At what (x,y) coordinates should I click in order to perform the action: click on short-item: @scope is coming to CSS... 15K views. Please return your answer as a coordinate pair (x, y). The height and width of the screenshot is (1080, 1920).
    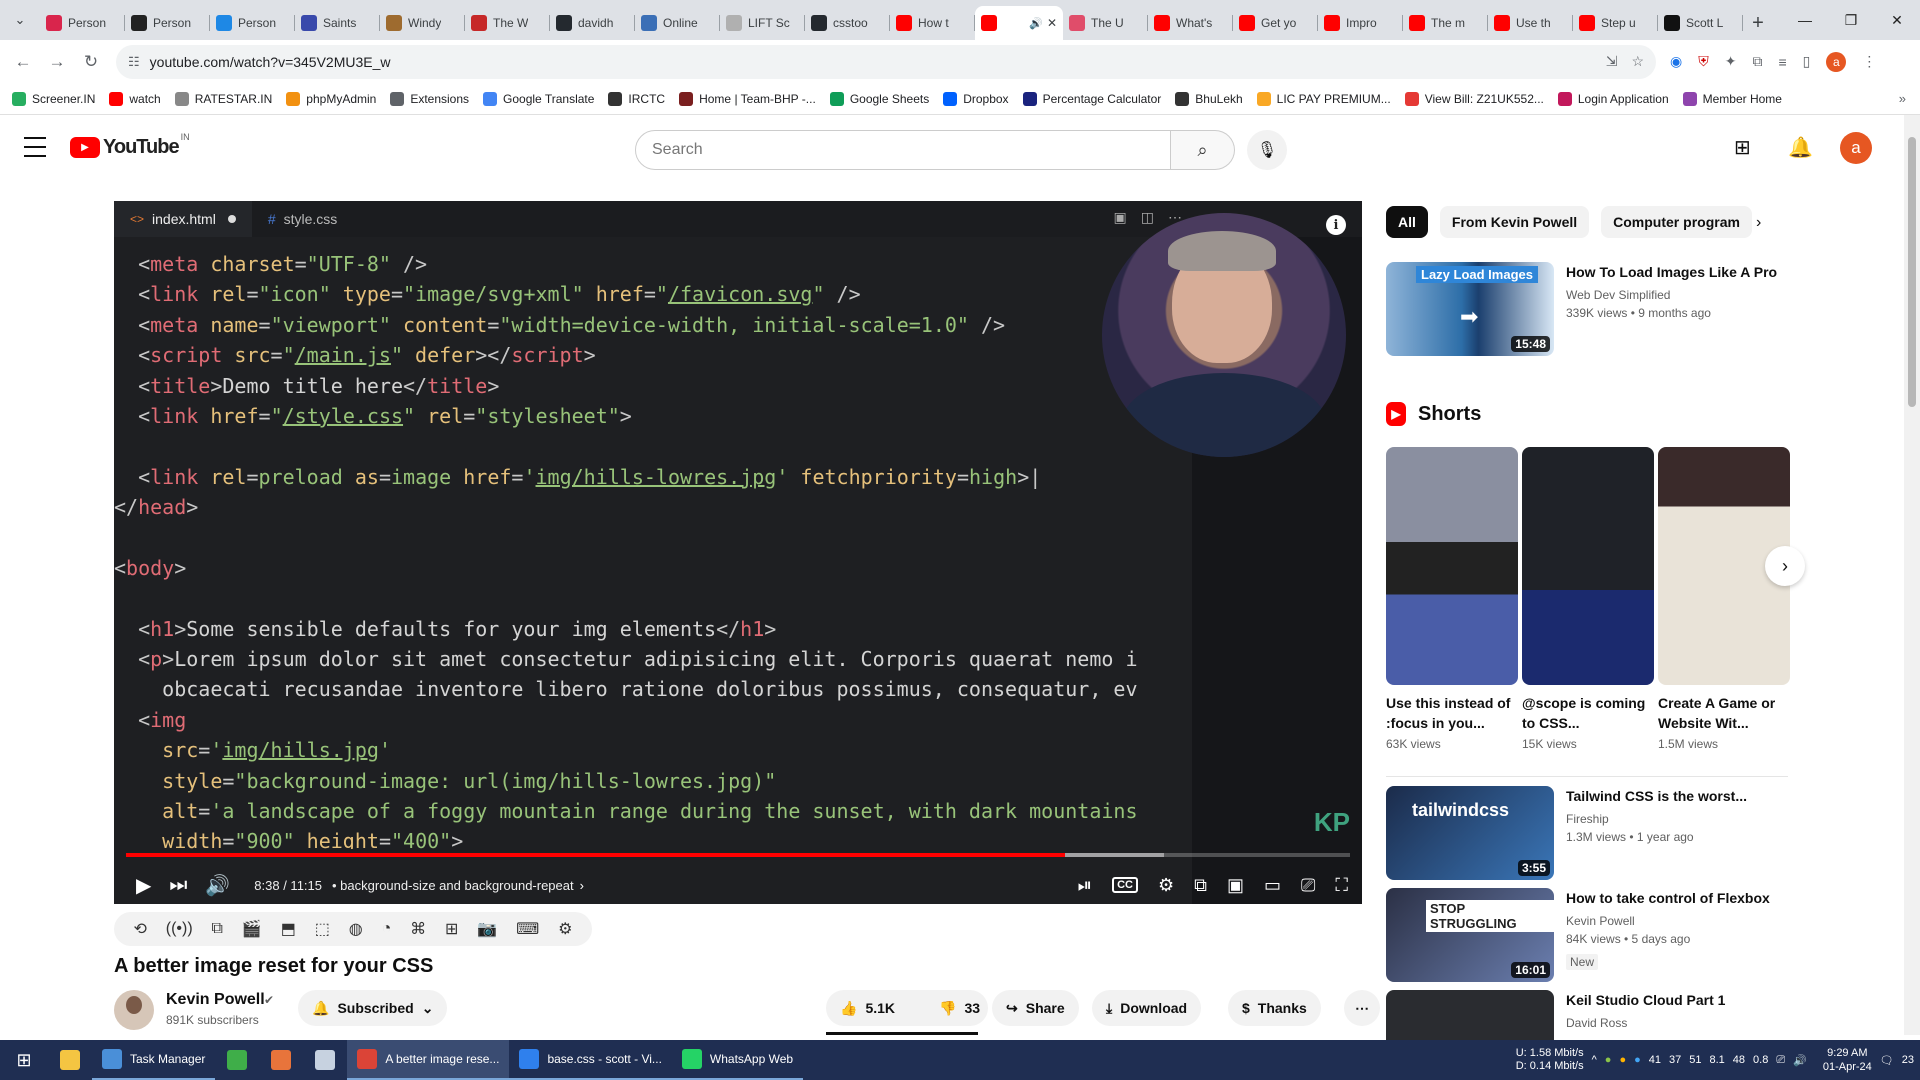
    Looking at the image, I should click on (1588, 599).